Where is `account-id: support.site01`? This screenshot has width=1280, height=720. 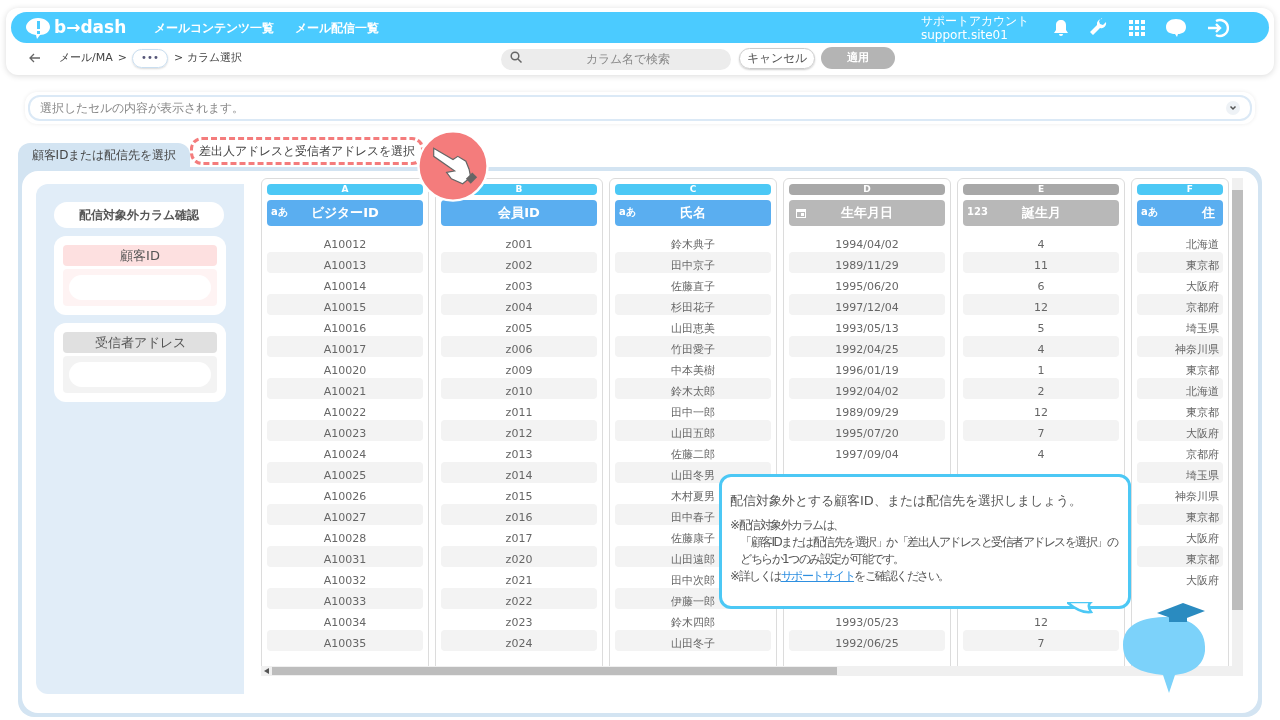 account-id: support.site01 is located at coordinates (965, 34).